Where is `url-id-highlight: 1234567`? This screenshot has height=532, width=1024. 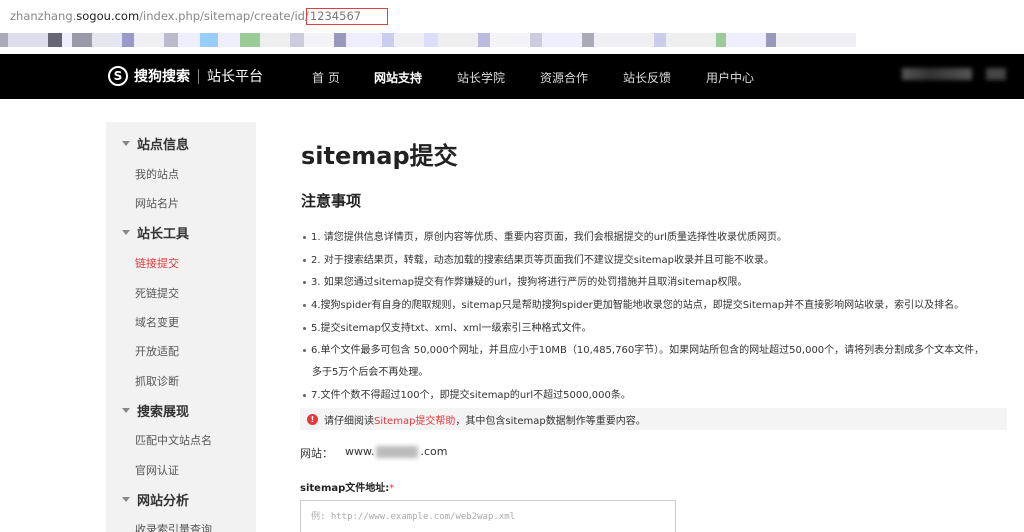
url-id-highlight: 1234567 is located at coordinates (347, 16).